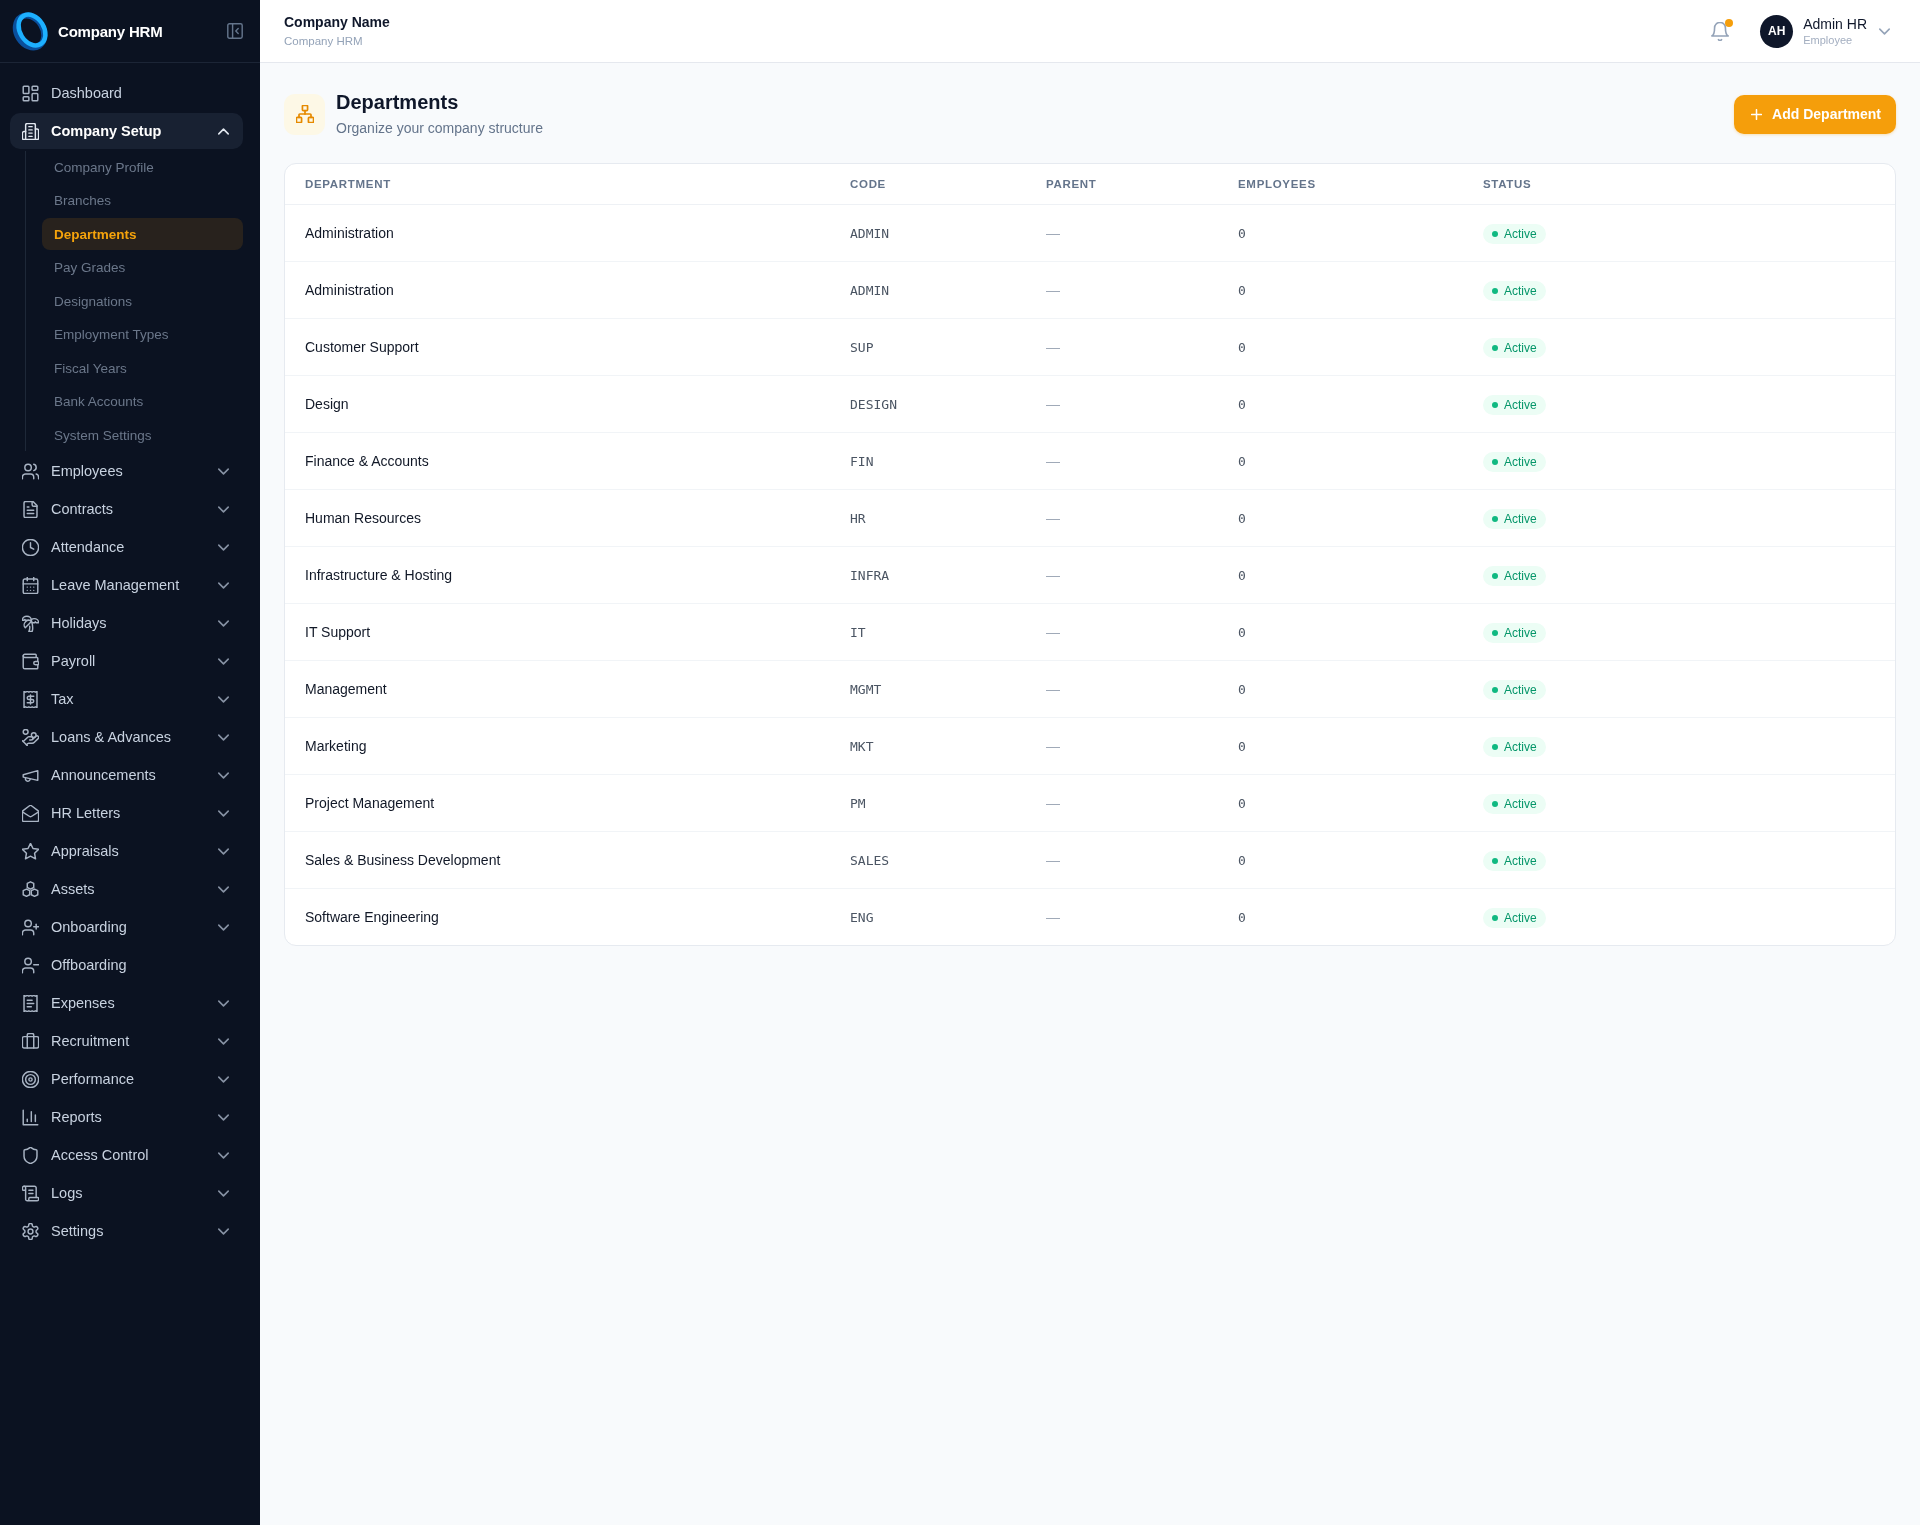 Image resolution: width=1920 pixels, height=1525 pixels. What do you see at coordinates (928, 632) in the screenshot?
I see `code-cell: IT` at bounding box center [928, 632].